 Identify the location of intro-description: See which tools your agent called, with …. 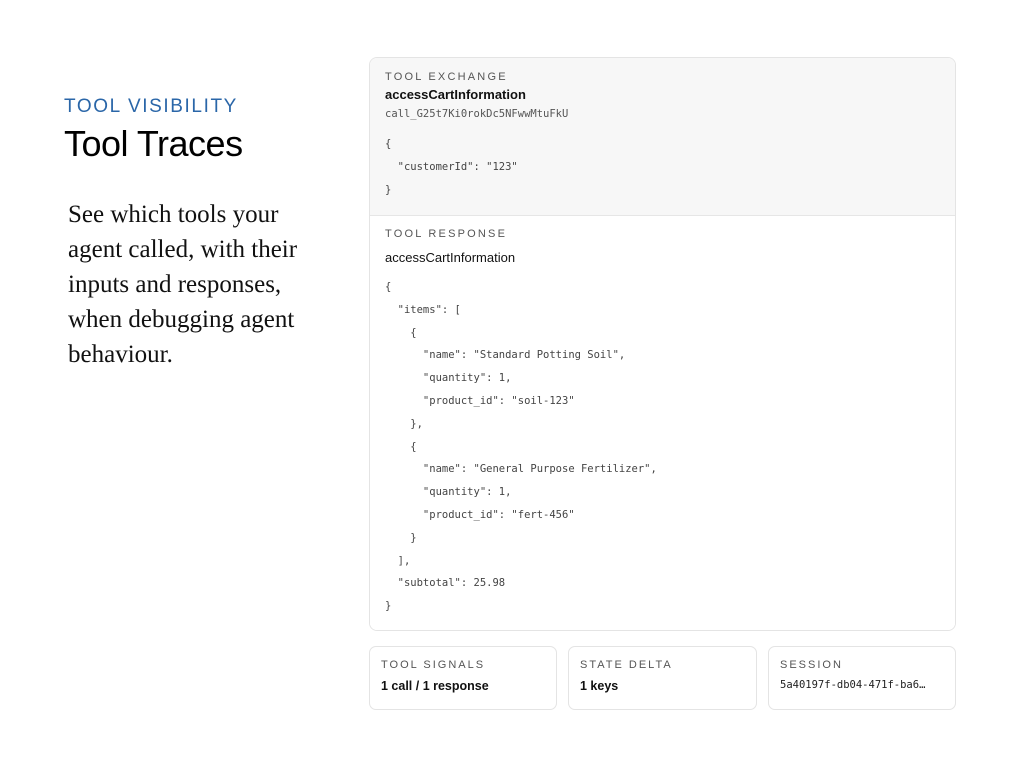
(183, 284).